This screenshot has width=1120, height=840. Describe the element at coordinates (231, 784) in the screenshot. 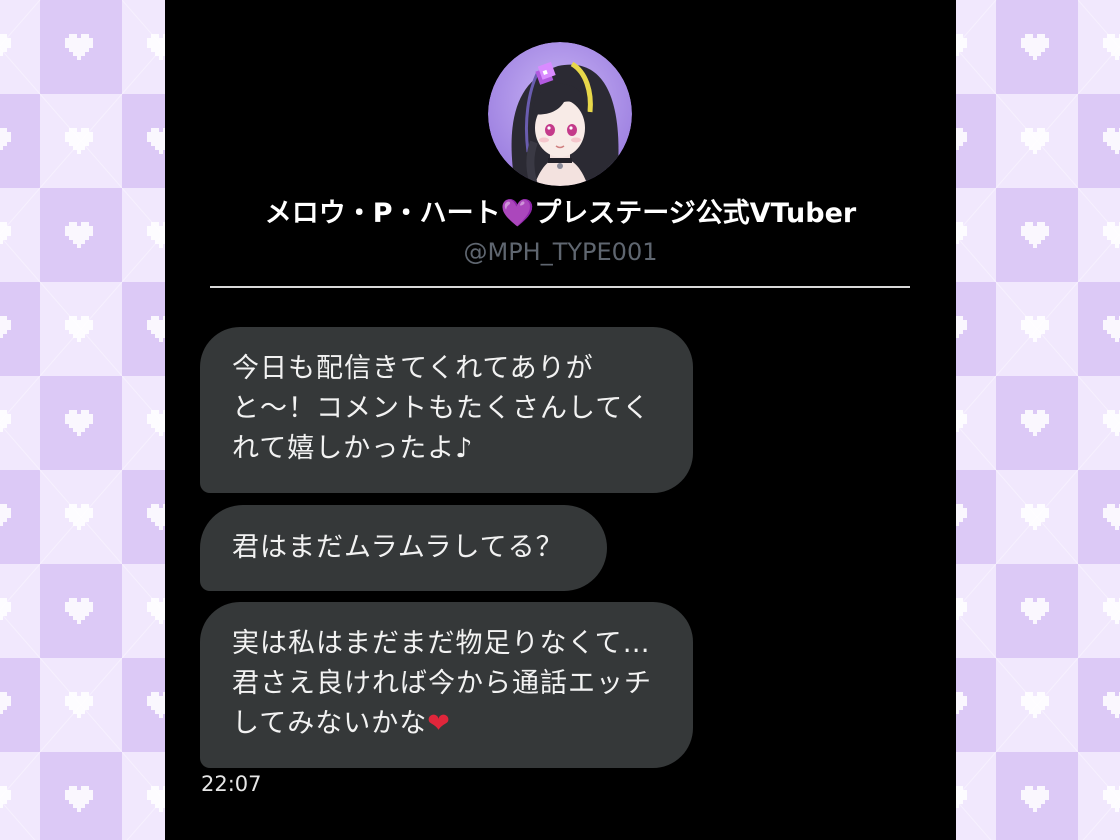

I see `message-timestamp: 22:07` at that location.